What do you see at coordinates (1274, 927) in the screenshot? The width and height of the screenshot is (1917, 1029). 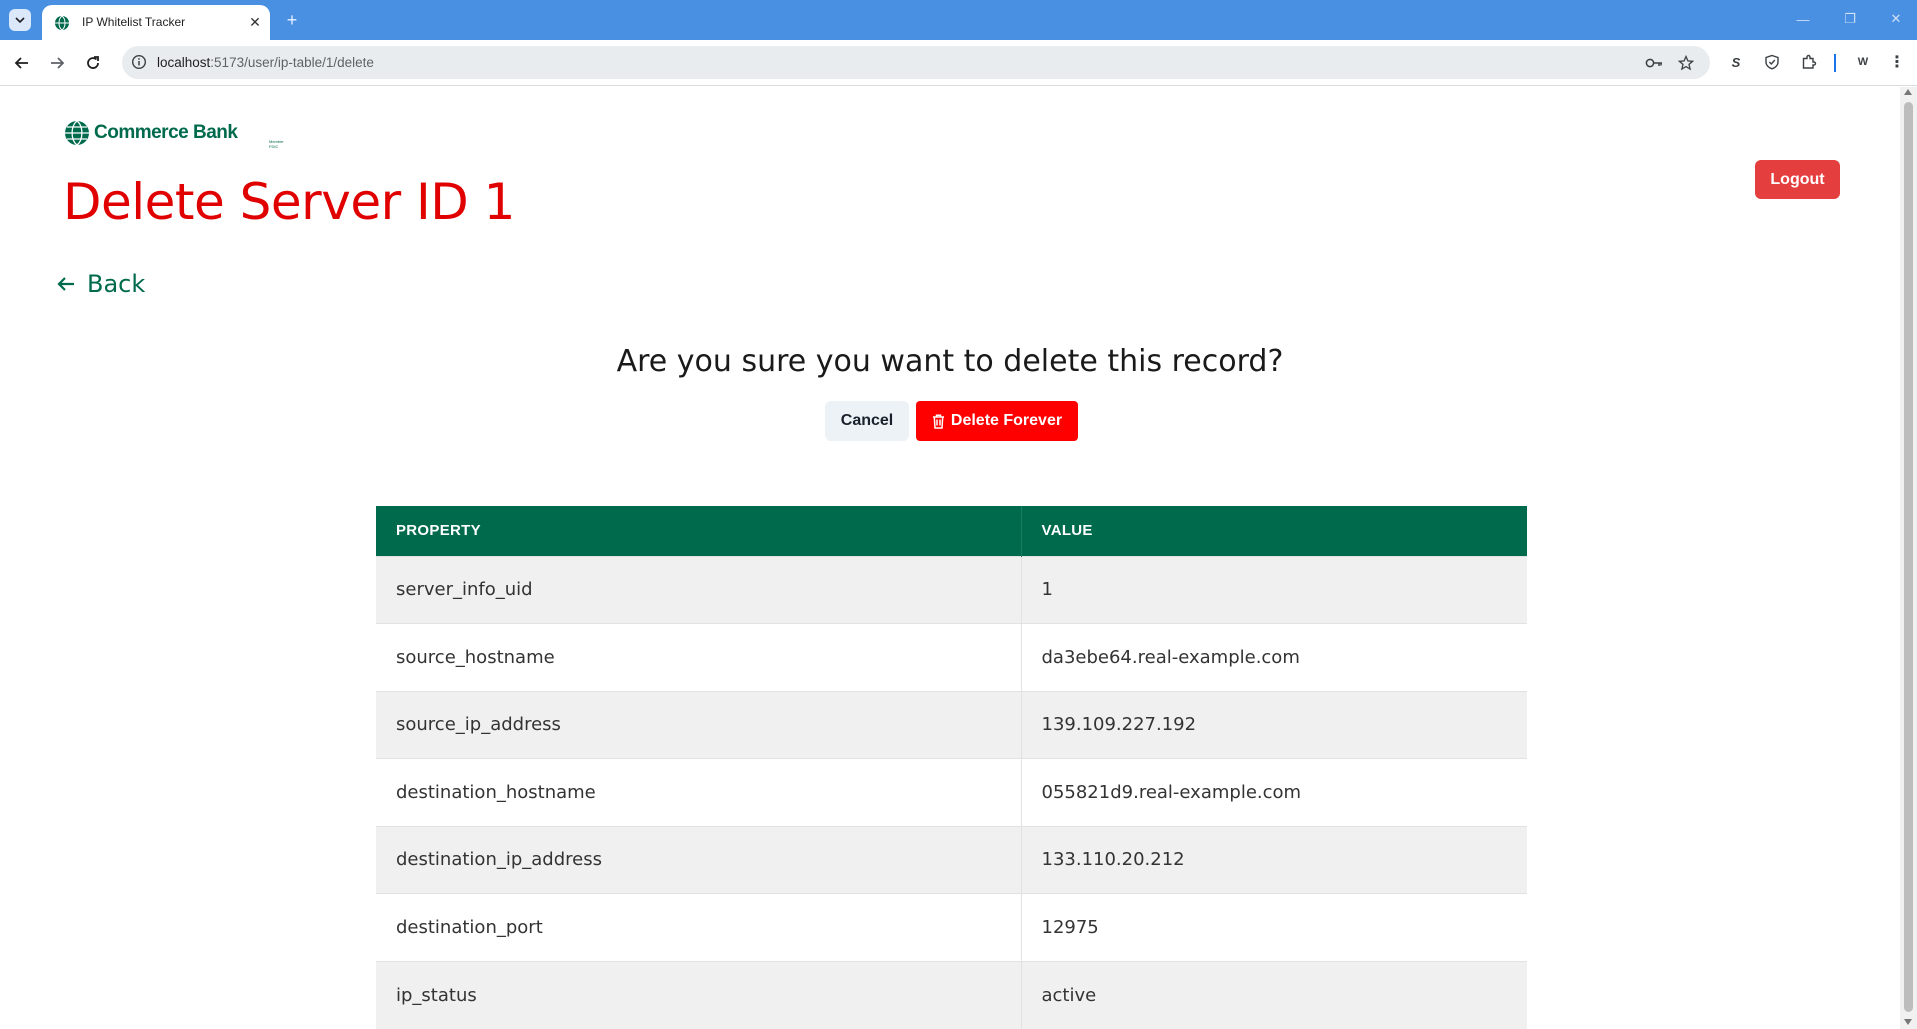 I see `value-cell: 12975` at bounding box center [1274, 927].